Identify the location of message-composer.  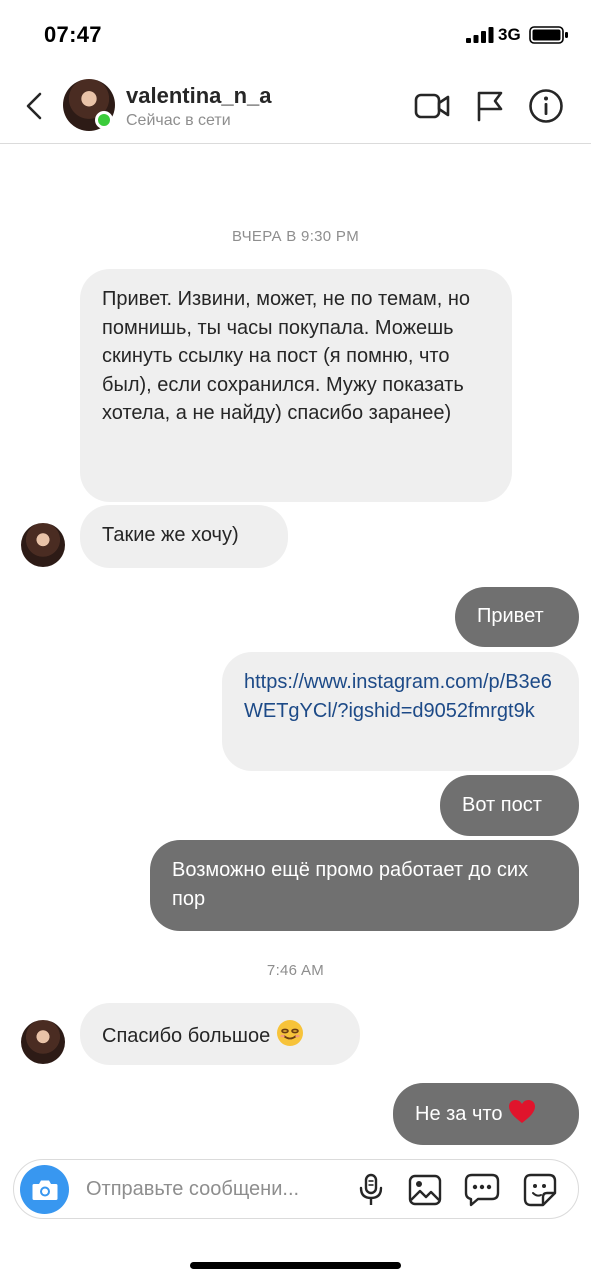
(296, 1189).